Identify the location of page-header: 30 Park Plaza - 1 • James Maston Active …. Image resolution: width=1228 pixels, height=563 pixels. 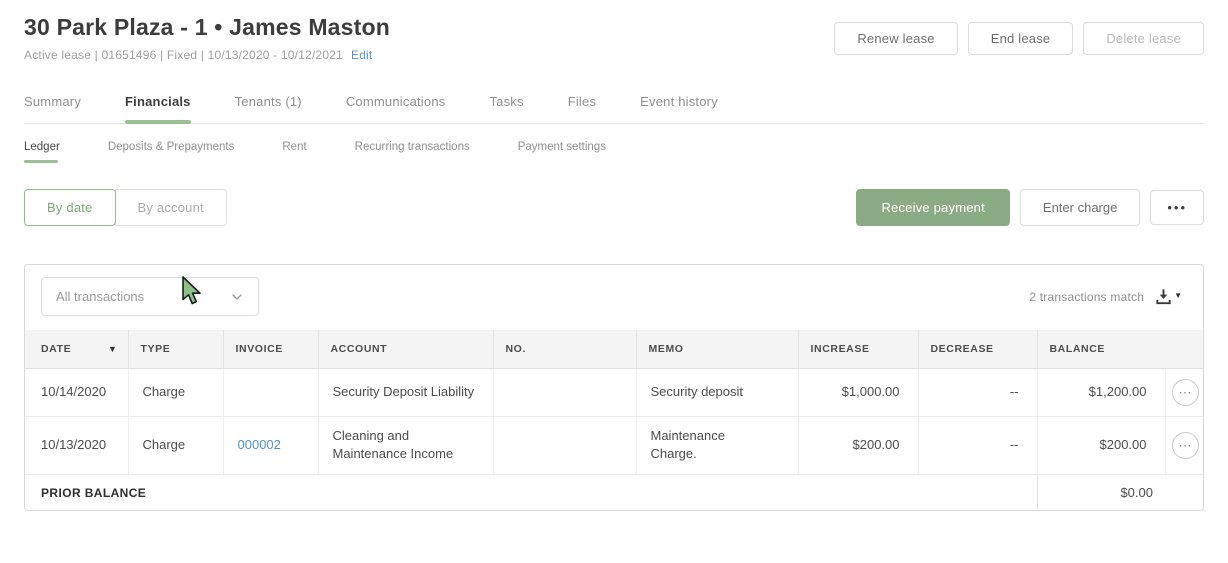
(614, 38).